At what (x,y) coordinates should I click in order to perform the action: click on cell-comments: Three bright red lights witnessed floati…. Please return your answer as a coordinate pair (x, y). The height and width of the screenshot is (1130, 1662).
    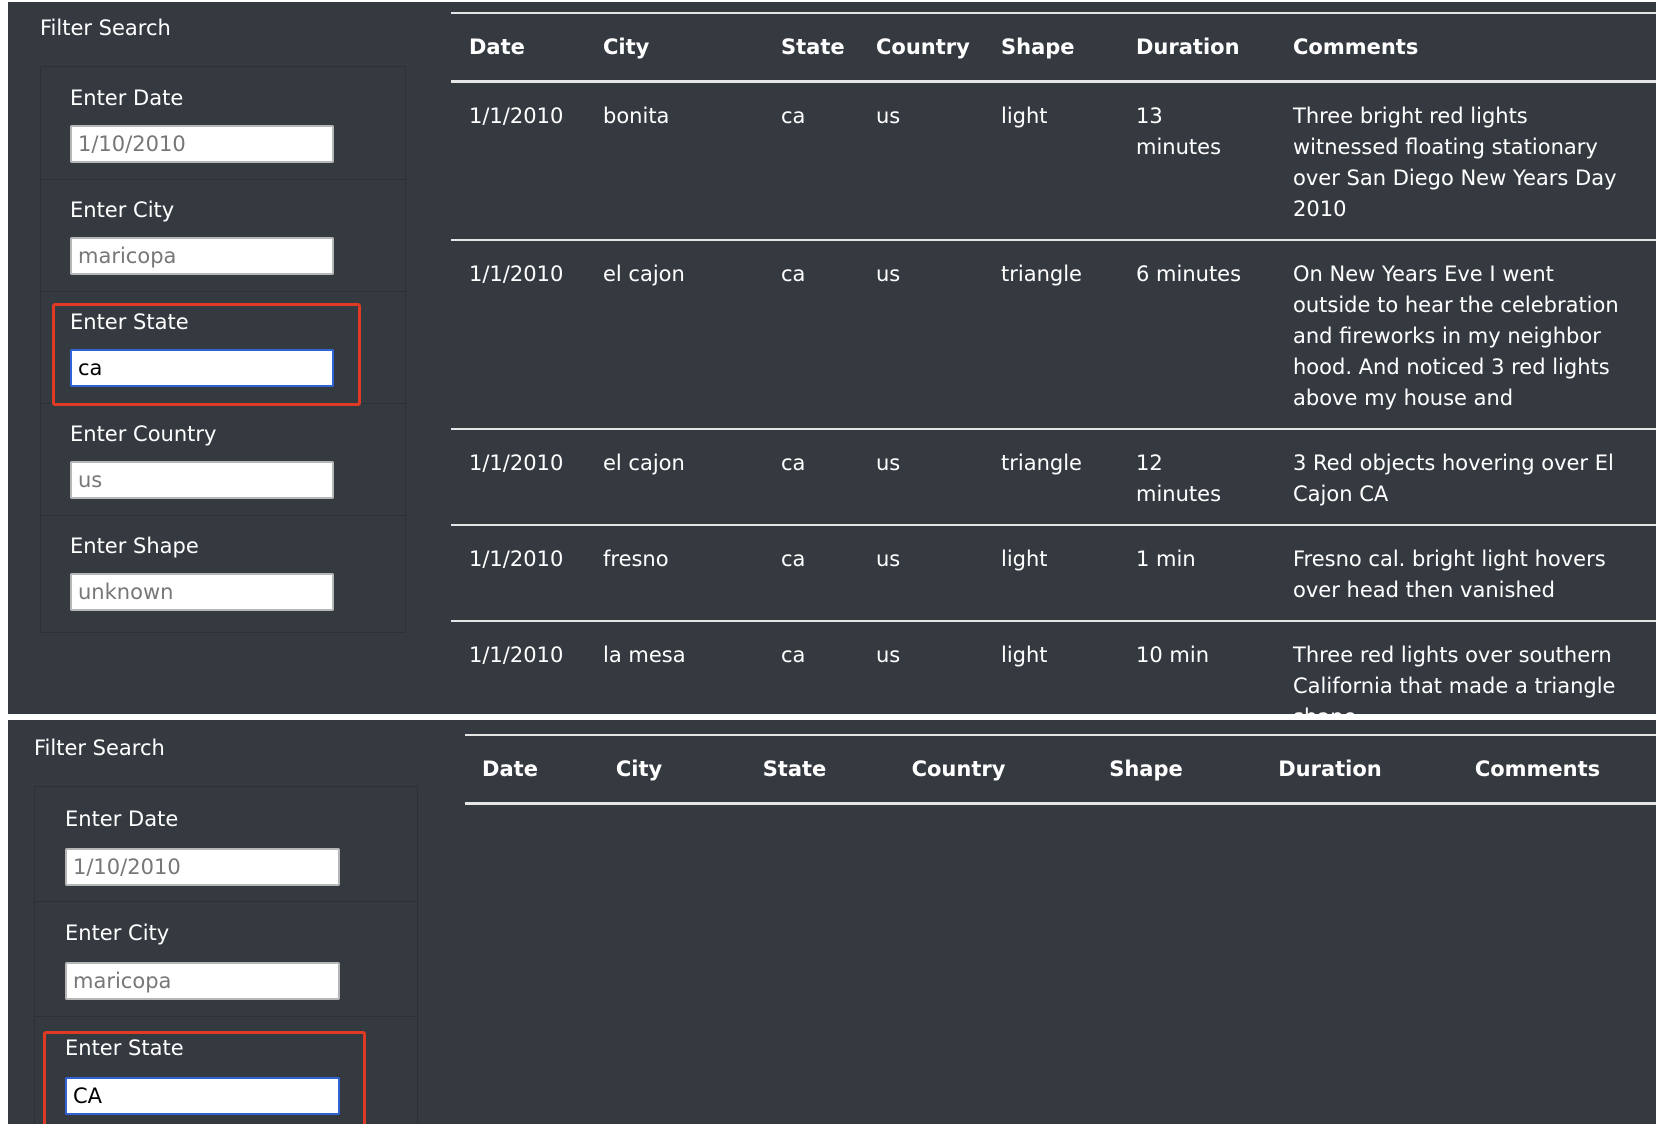
    Looking at the image, I should click on (1455, 162).